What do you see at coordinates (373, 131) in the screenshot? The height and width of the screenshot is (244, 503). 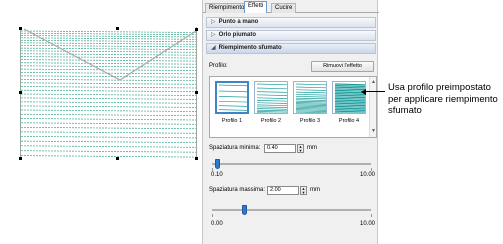 I see `scroll-down-icon: ▼` at bounding box center [373, 131].